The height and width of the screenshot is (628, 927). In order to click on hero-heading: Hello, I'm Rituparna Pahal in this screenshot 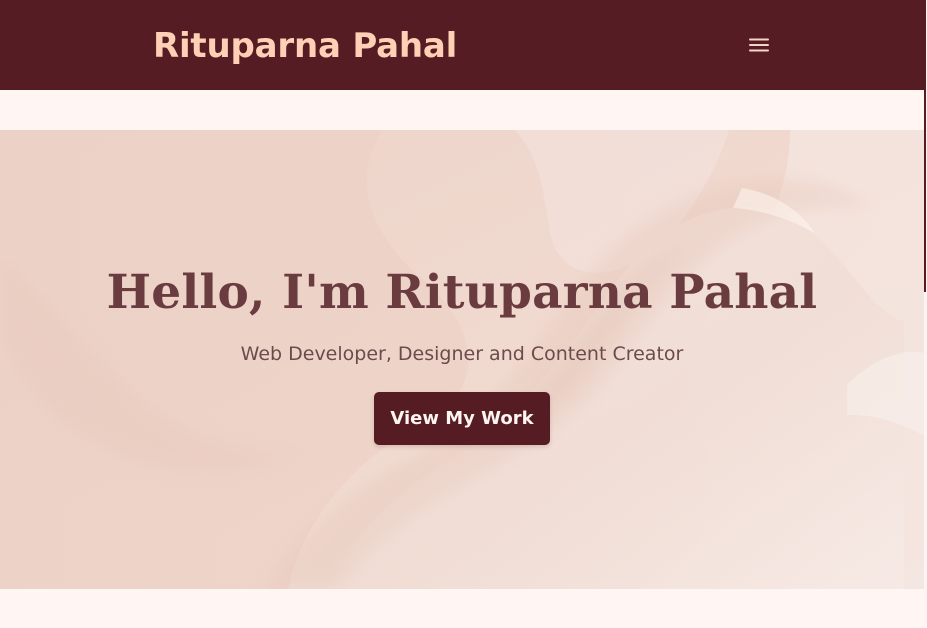, I will do `click(462, 292)`.